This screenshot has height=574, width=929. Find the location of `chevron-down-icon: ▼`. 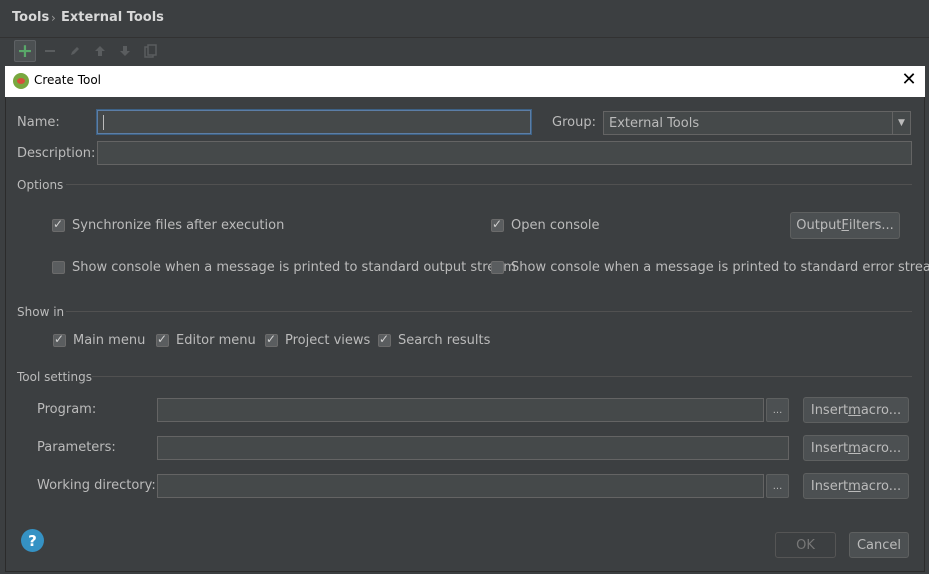

chevron-down-icon: ▼ is located at coordinates (901, 123).